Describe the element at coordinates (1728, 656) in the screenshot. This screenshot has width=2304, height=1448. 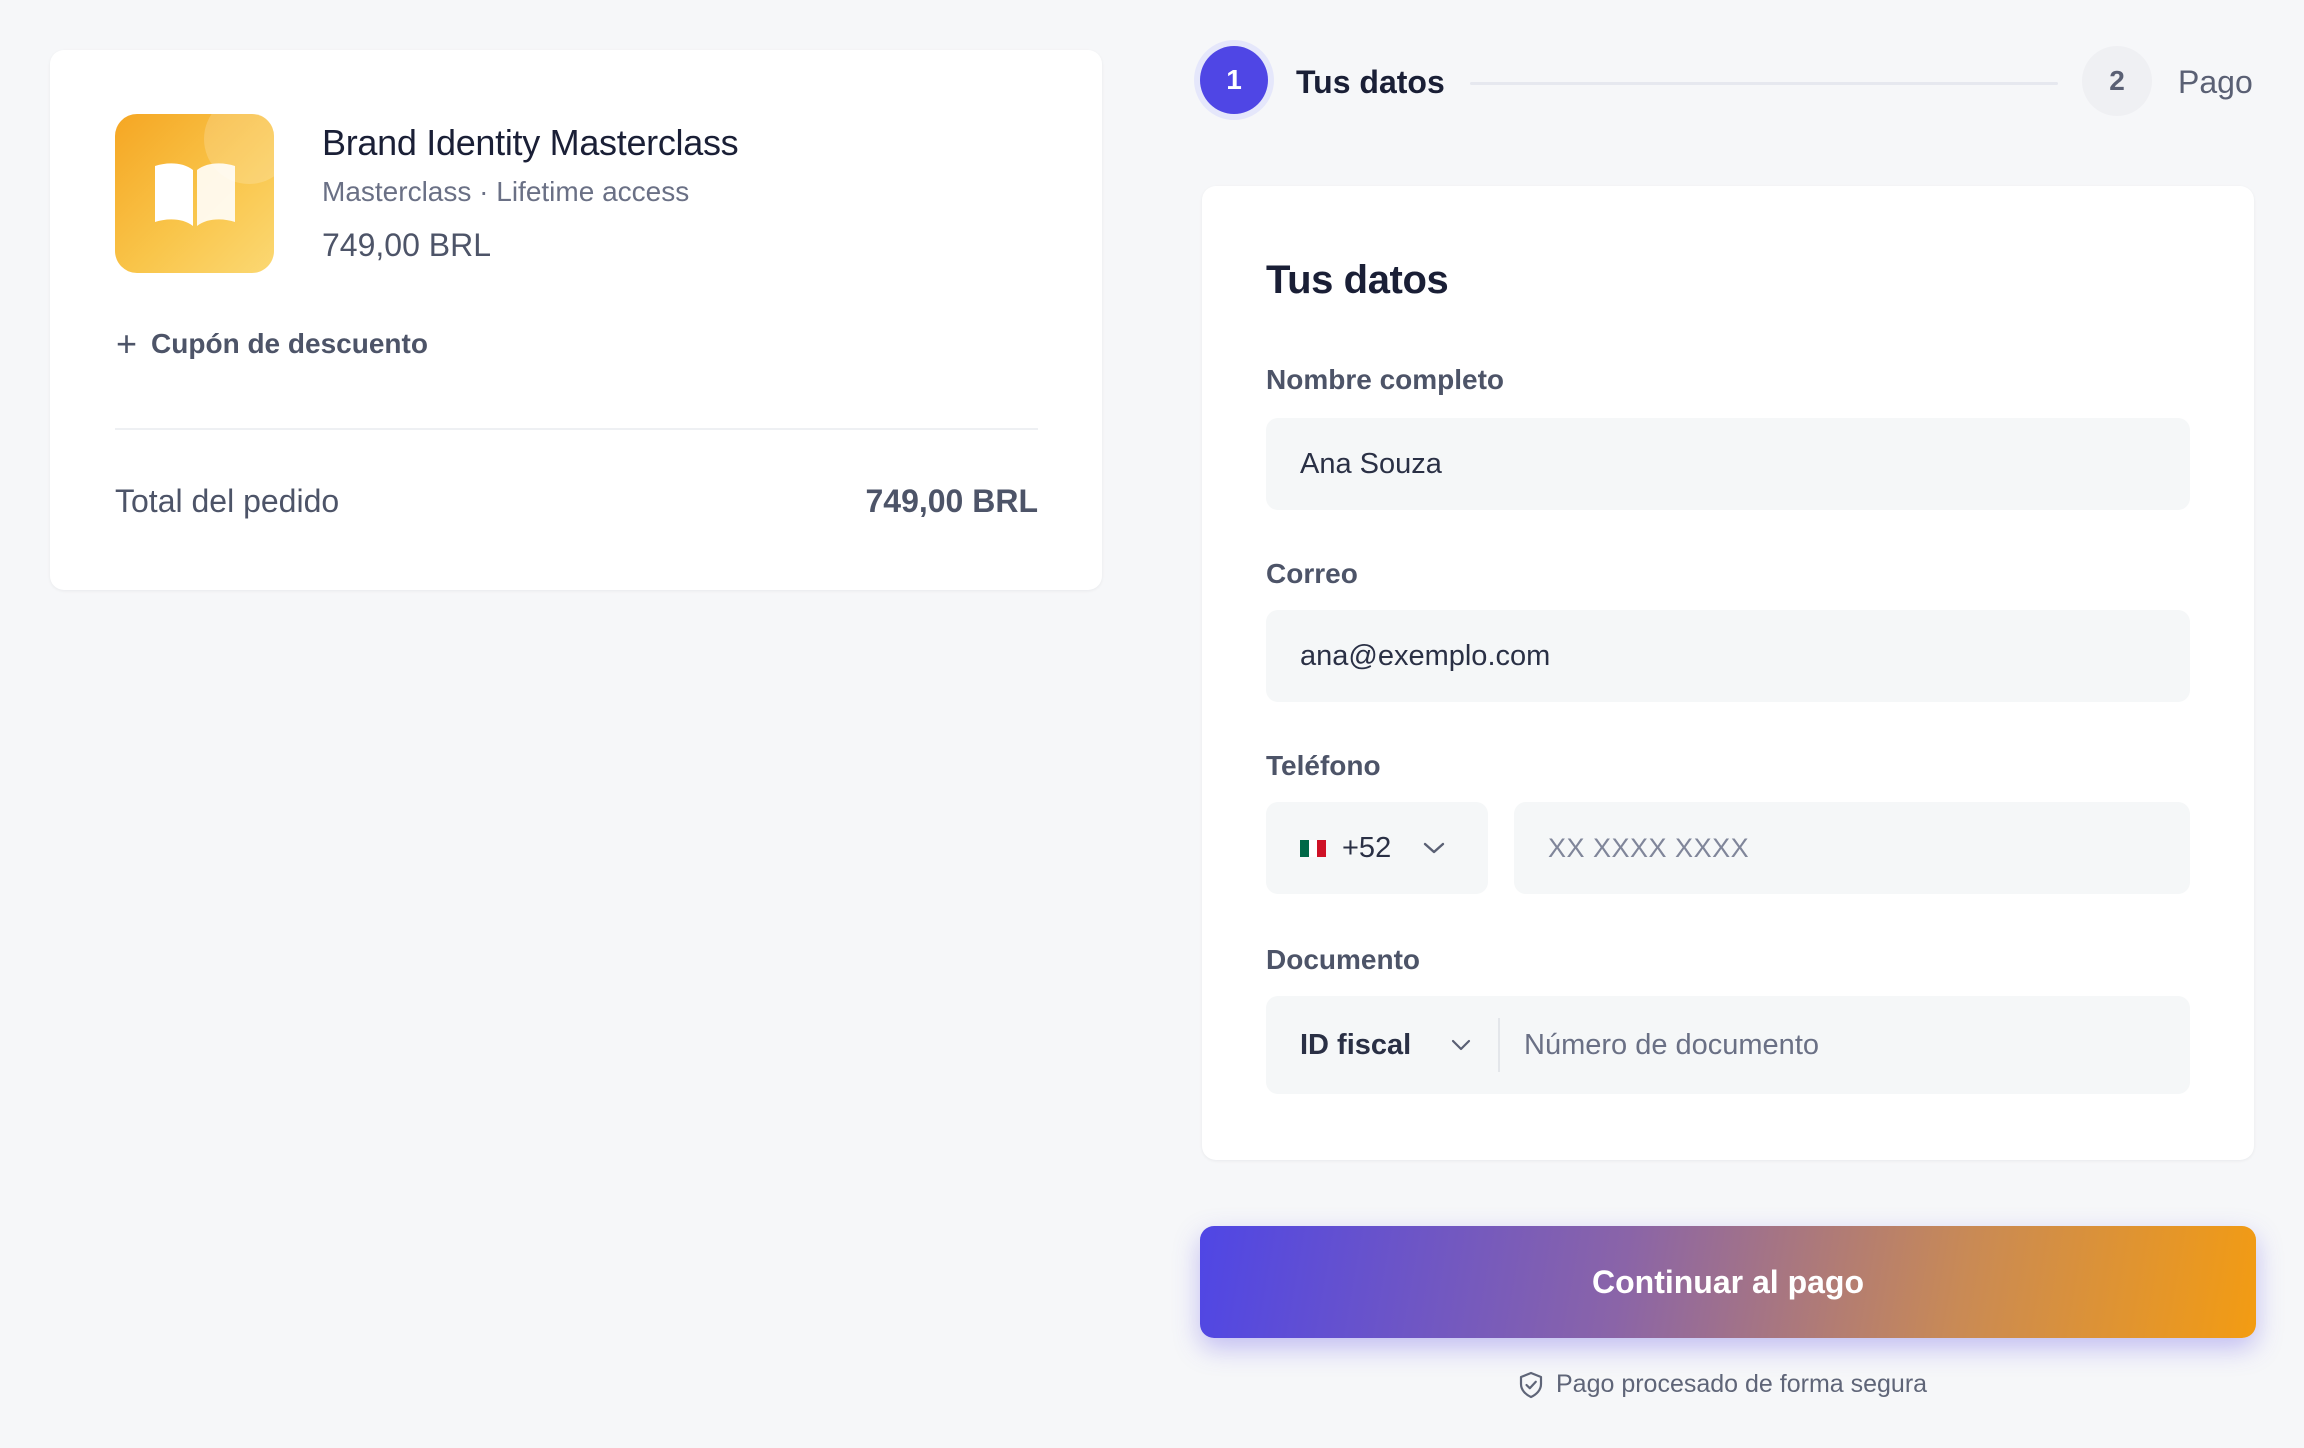
I see `email-input: ana@exemplo.com` at that location.